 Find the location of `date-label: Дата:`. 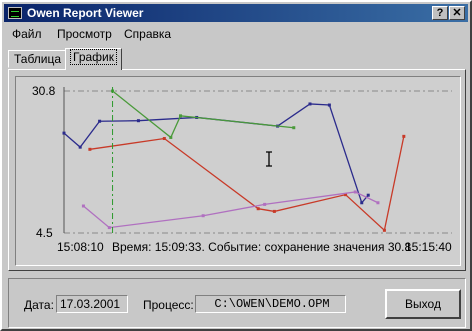

date-label: Дата: is located at coordinates (39, 305).